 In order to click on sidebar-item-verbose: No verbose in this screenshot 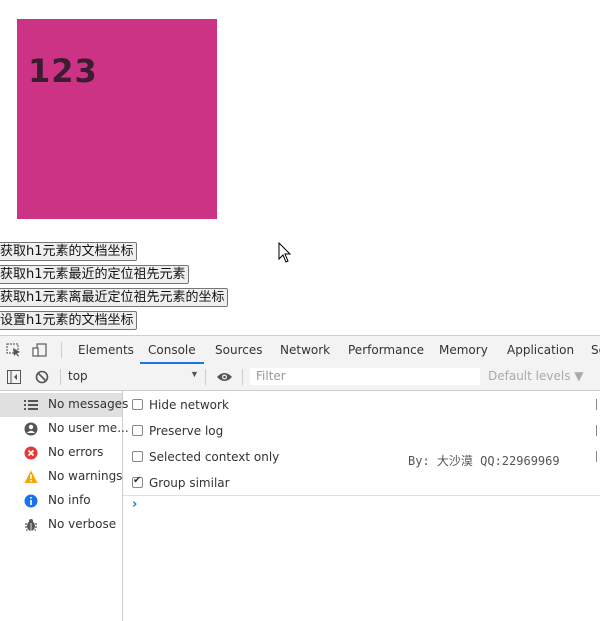, I will do `click(61, 525)`.